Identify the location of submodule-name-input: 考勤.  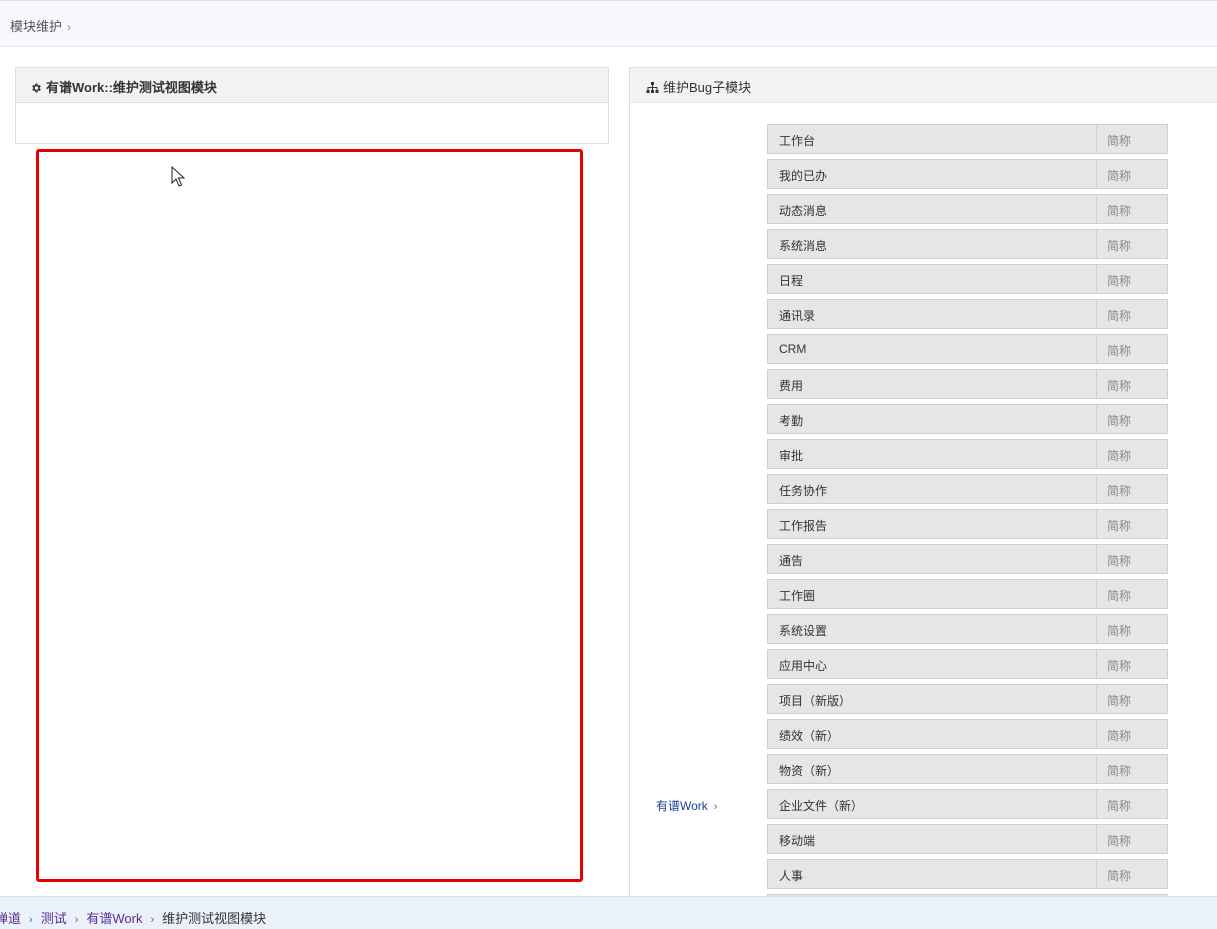
(932, 419).